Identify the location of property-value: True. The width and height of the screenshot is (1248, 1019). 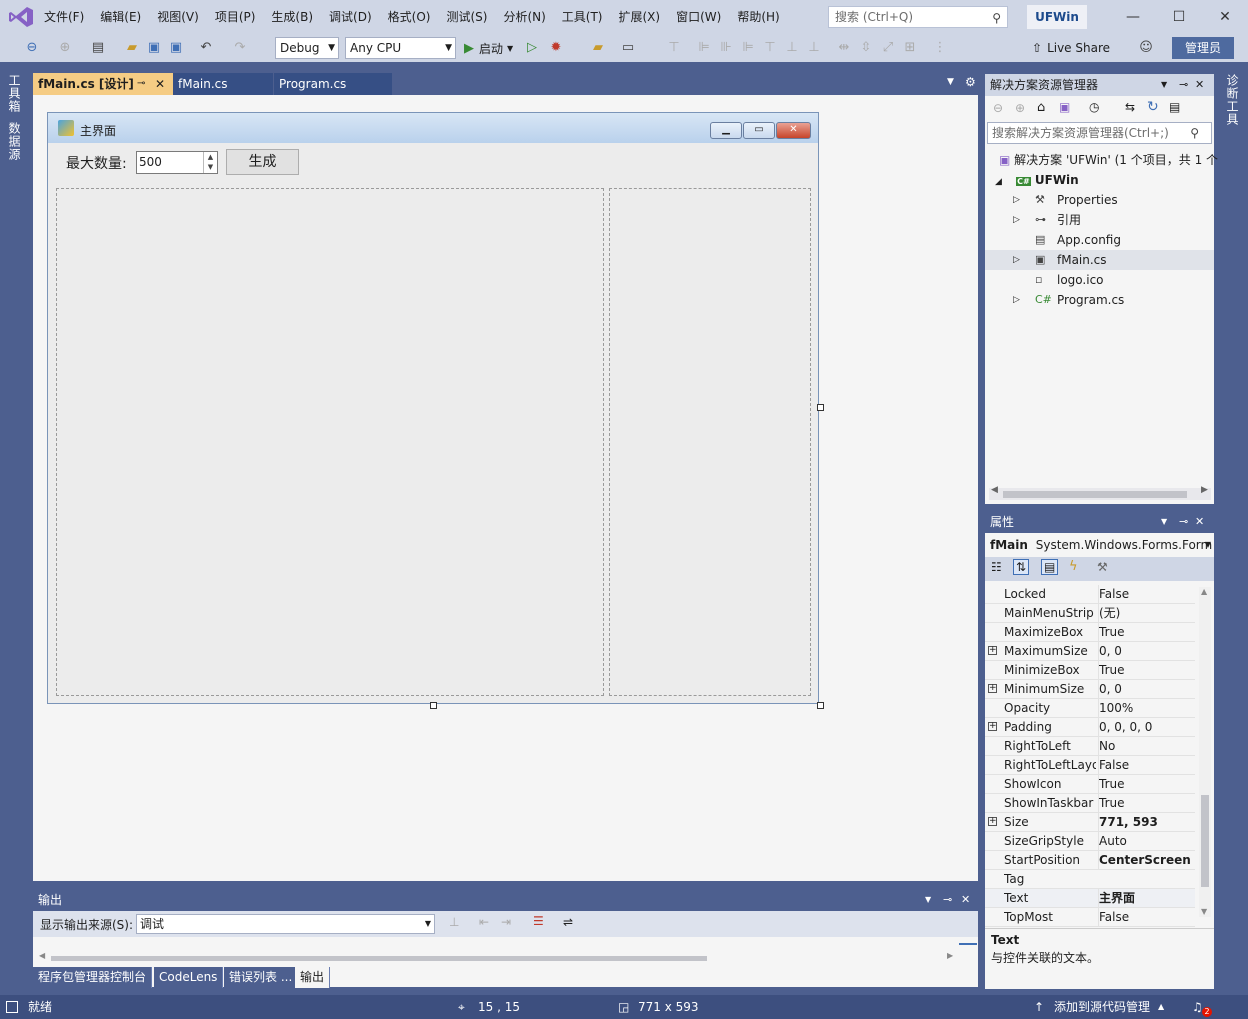
(1145, 803).